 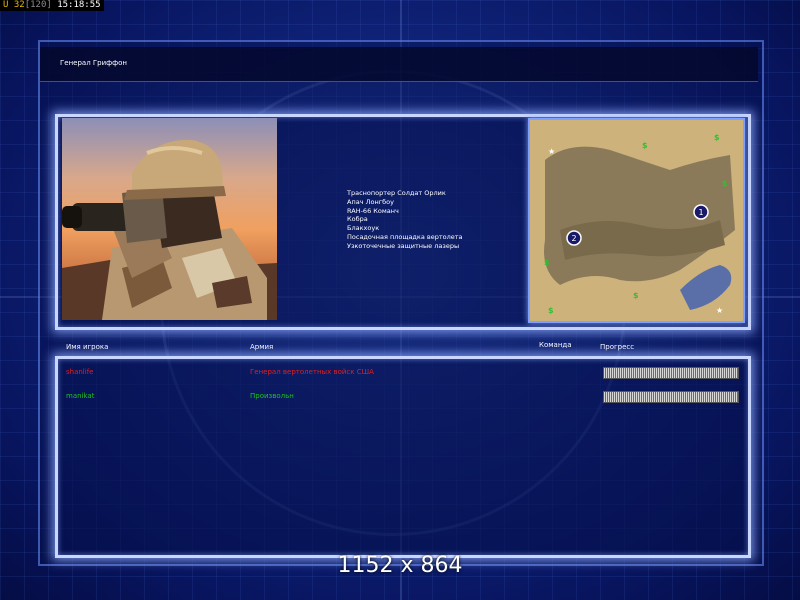 I want to click on map-terrain: 1 2 $ $ $ $ $ $ ★ ★, so click(x=636, y=220).